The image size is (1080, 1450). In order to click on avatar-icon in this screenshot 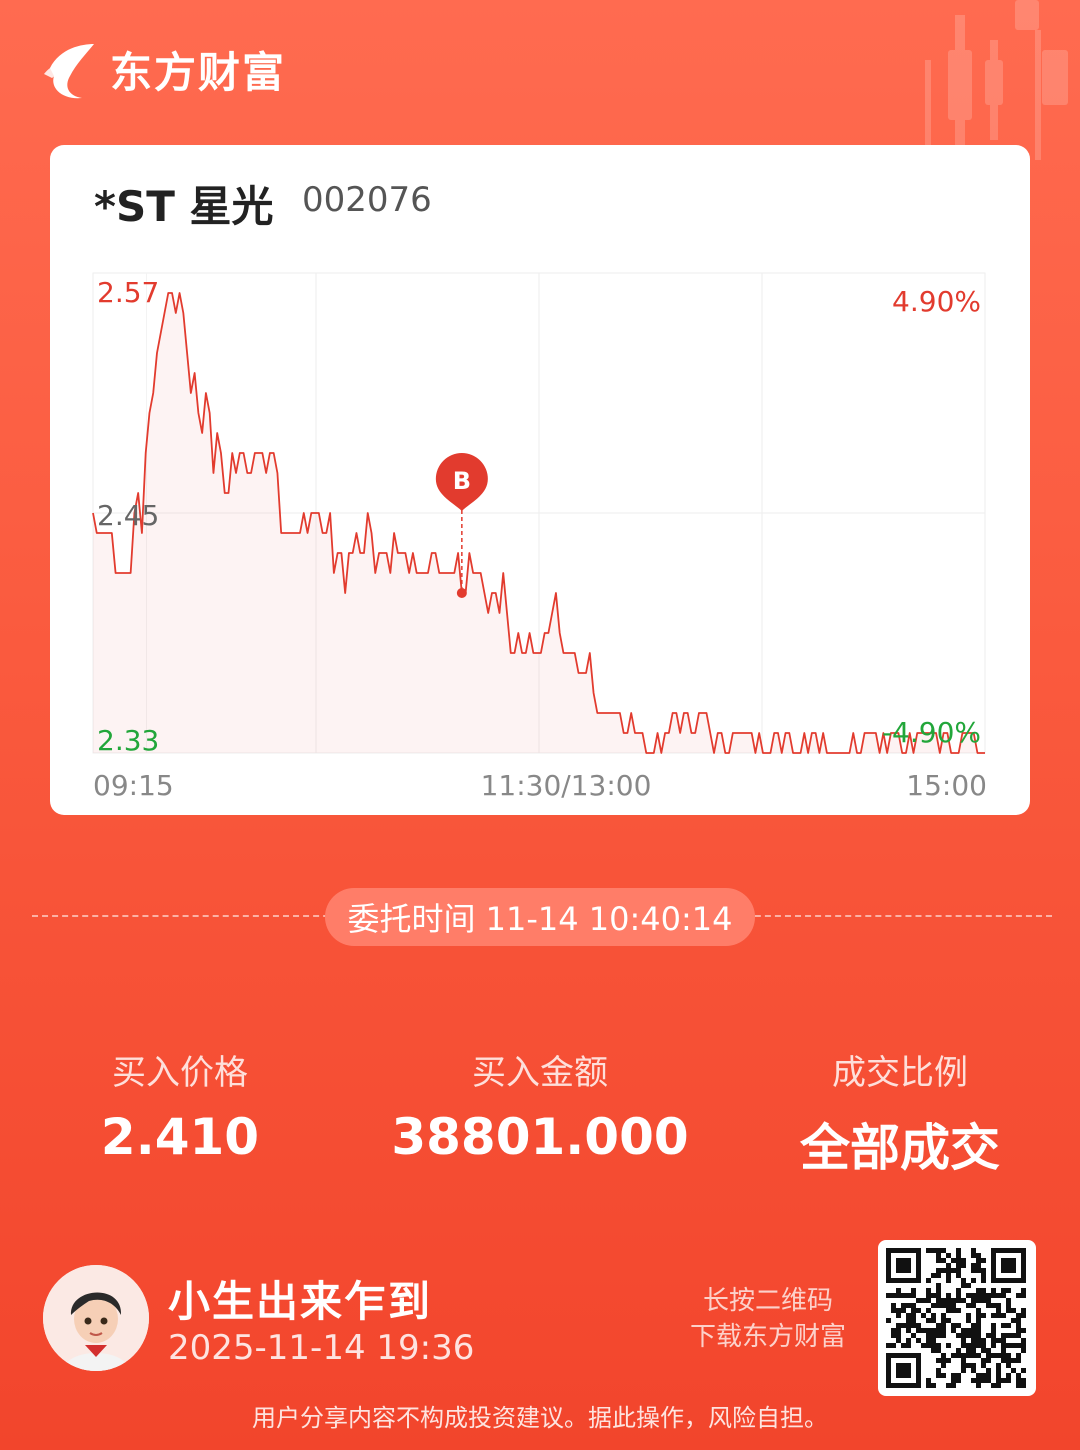, I will do `click(96, 1318)`.